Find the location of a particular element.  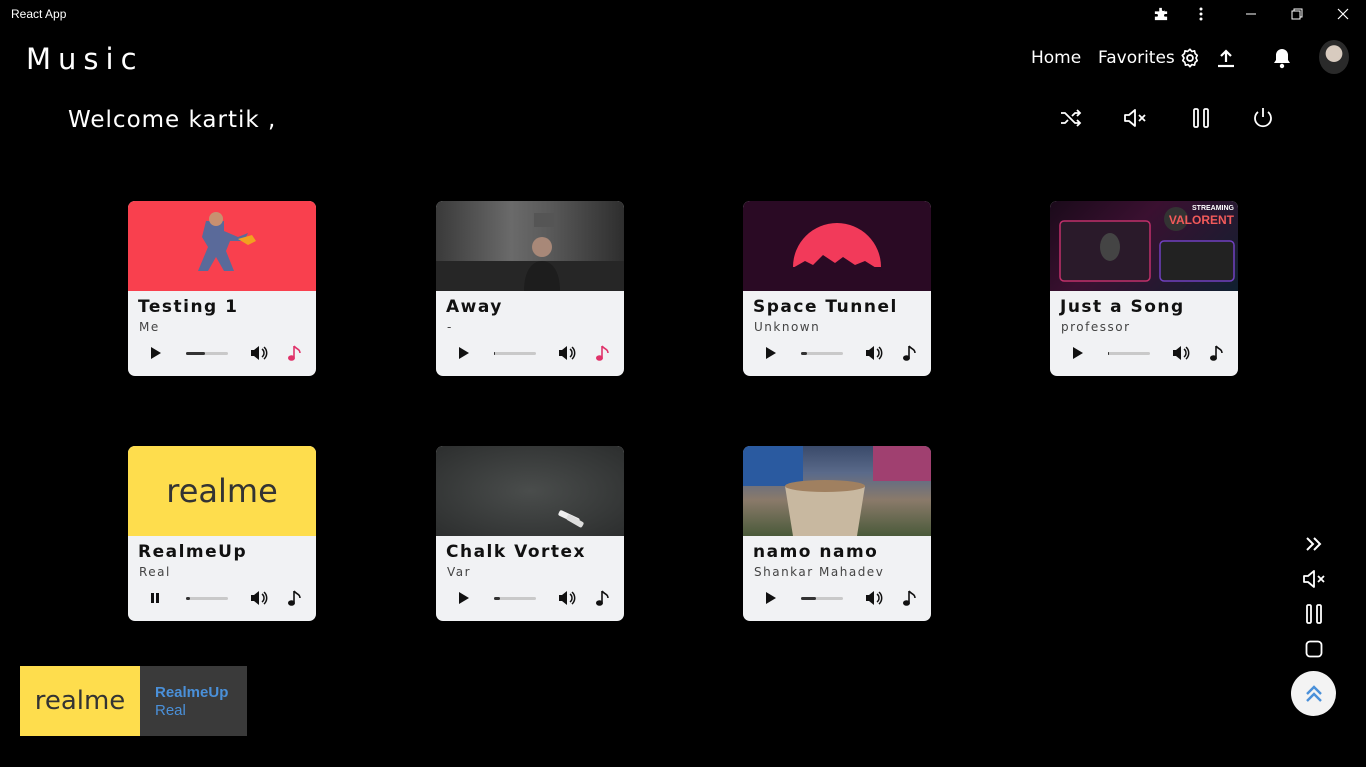

thumb-text-realme: realme is located at coordinates (222, 491).